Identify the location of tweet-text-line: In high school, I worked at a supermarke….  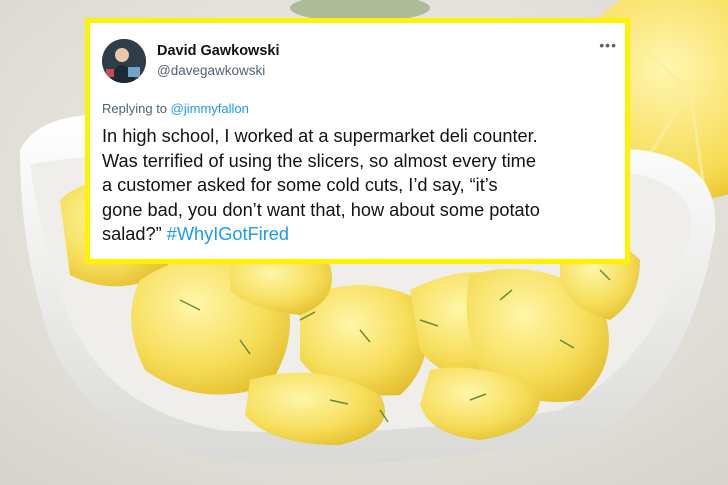
(320, 136).